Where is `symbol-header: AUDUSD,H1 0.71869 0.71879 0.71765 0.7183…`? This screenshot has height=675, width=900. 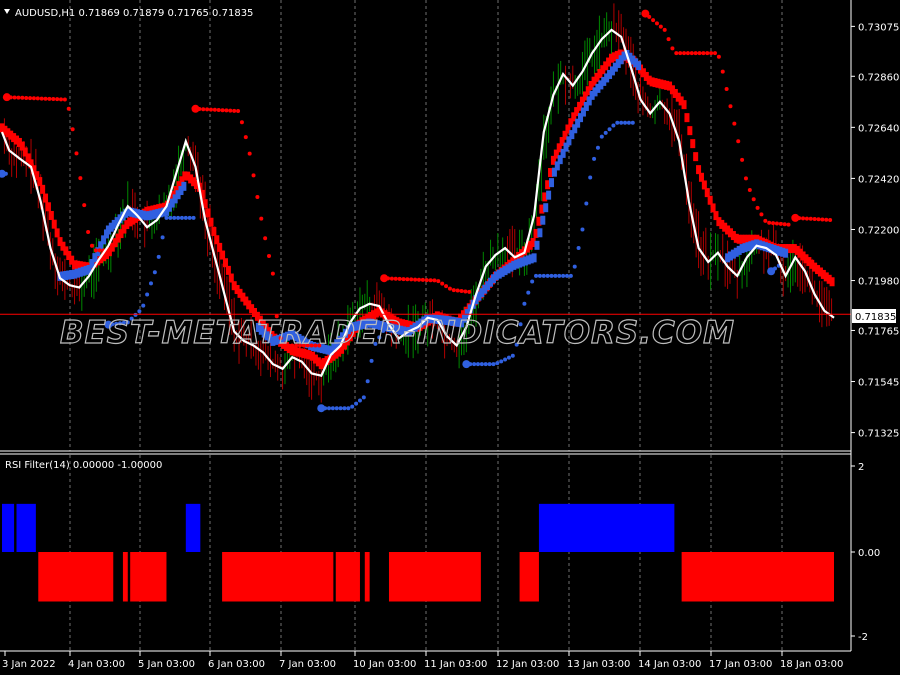 symbol-header: AUDUSD,H1 0.71869 0.71879 0.71765 0.7183… is located at coordinates (134, 13).